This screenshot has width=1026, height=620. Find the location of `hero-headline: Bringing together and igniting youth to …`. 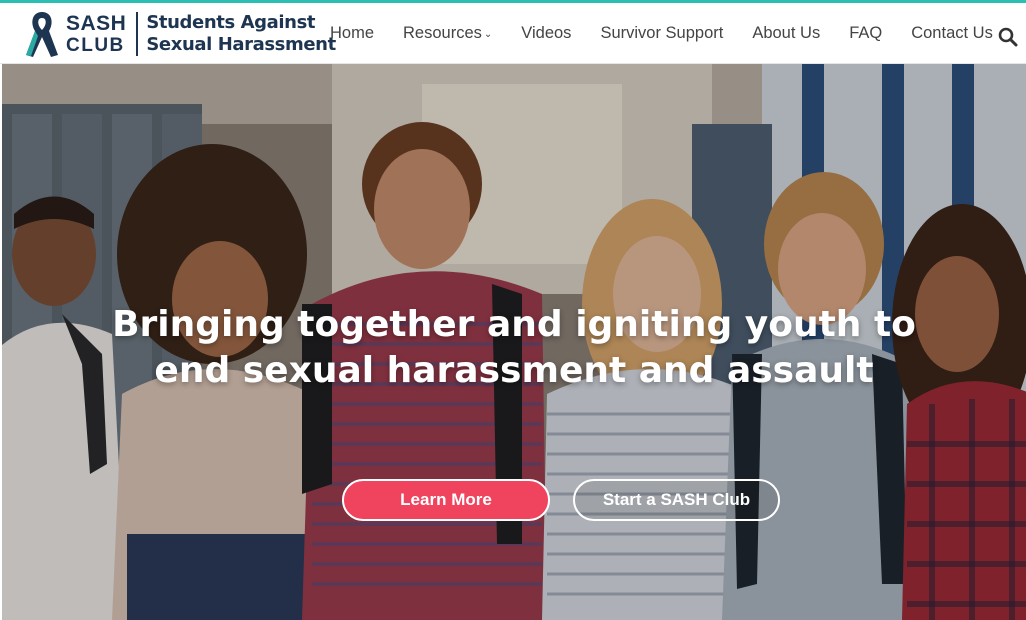

hero-headline: Bringing together and igniting youth to … is located at coordinates (514, 348).